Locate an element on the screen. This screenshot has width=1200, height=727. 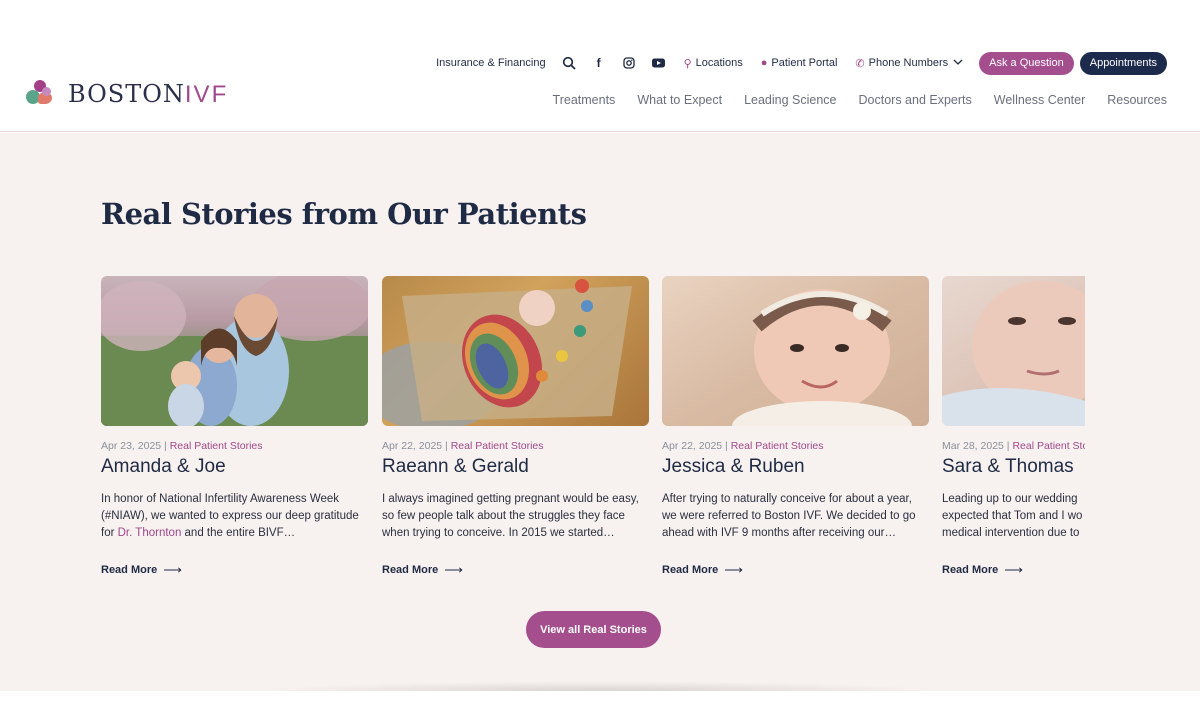
locations-link: ⚲ Locations is located at coordinates (713, 63).